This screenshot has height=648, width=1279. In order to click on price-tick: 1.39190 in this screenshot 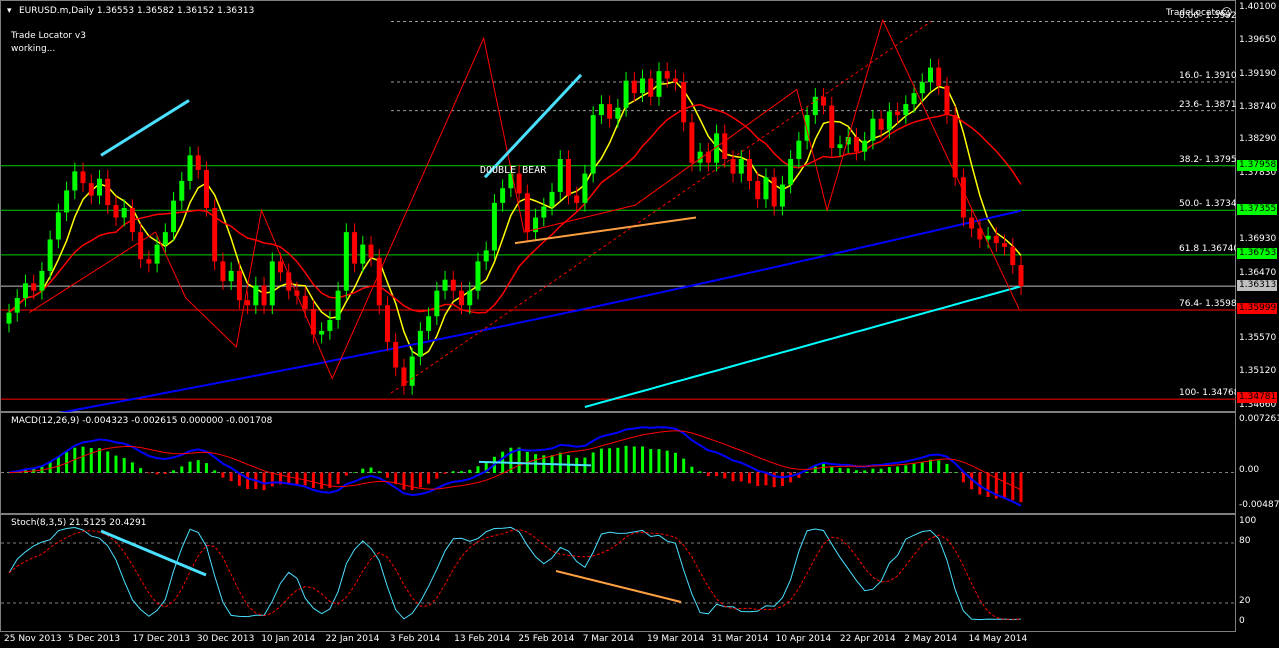, I will do `click(1258, 73)`.